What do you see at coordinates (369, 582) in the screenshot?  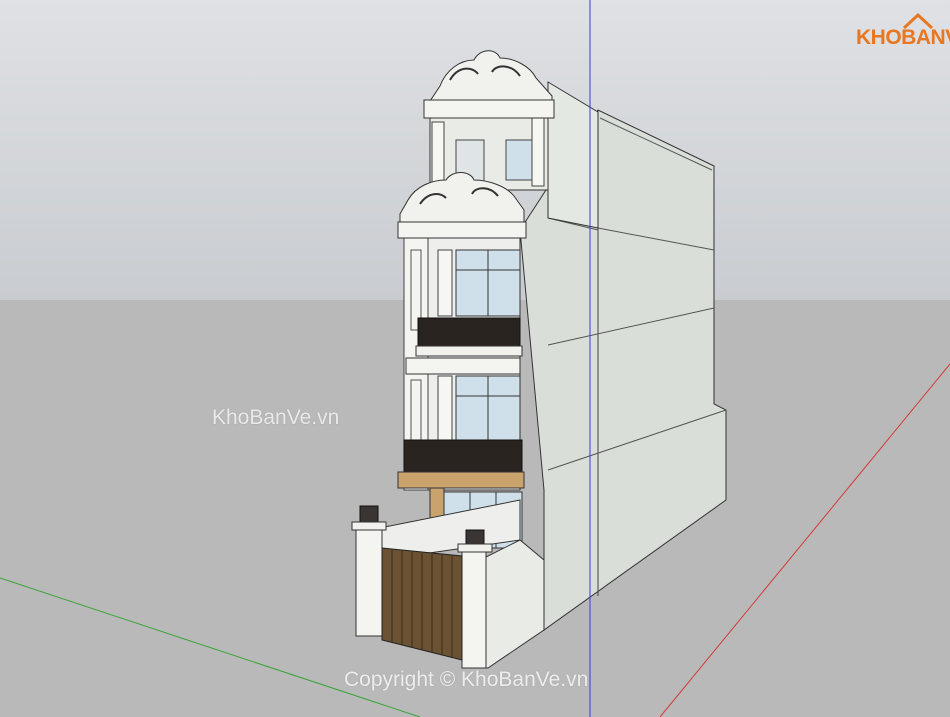 I see `gate-pillar-left` at bounding box center [369, 582].